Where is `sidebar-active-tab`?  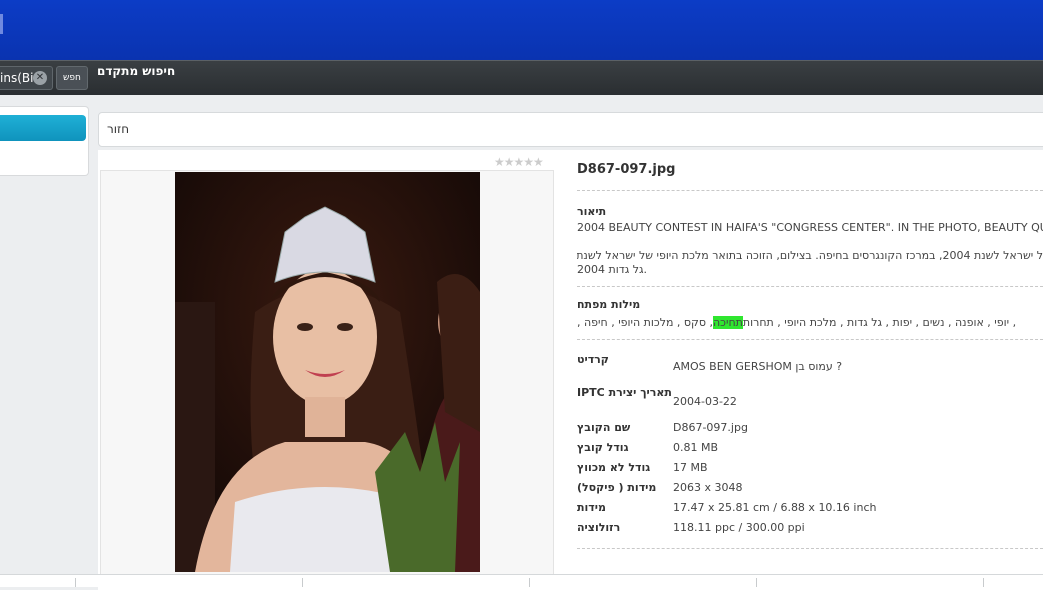 sidebar-active-tab is located at coordinates (43, 128).